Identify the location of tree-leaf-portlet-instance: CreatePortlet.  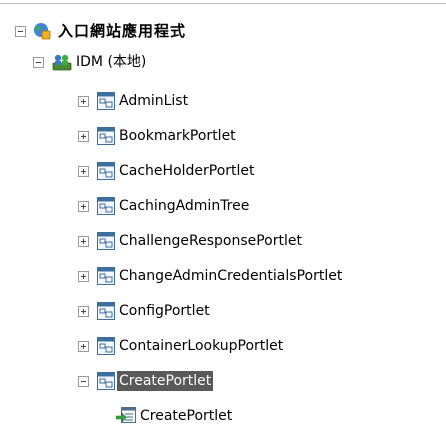
(175, 416).